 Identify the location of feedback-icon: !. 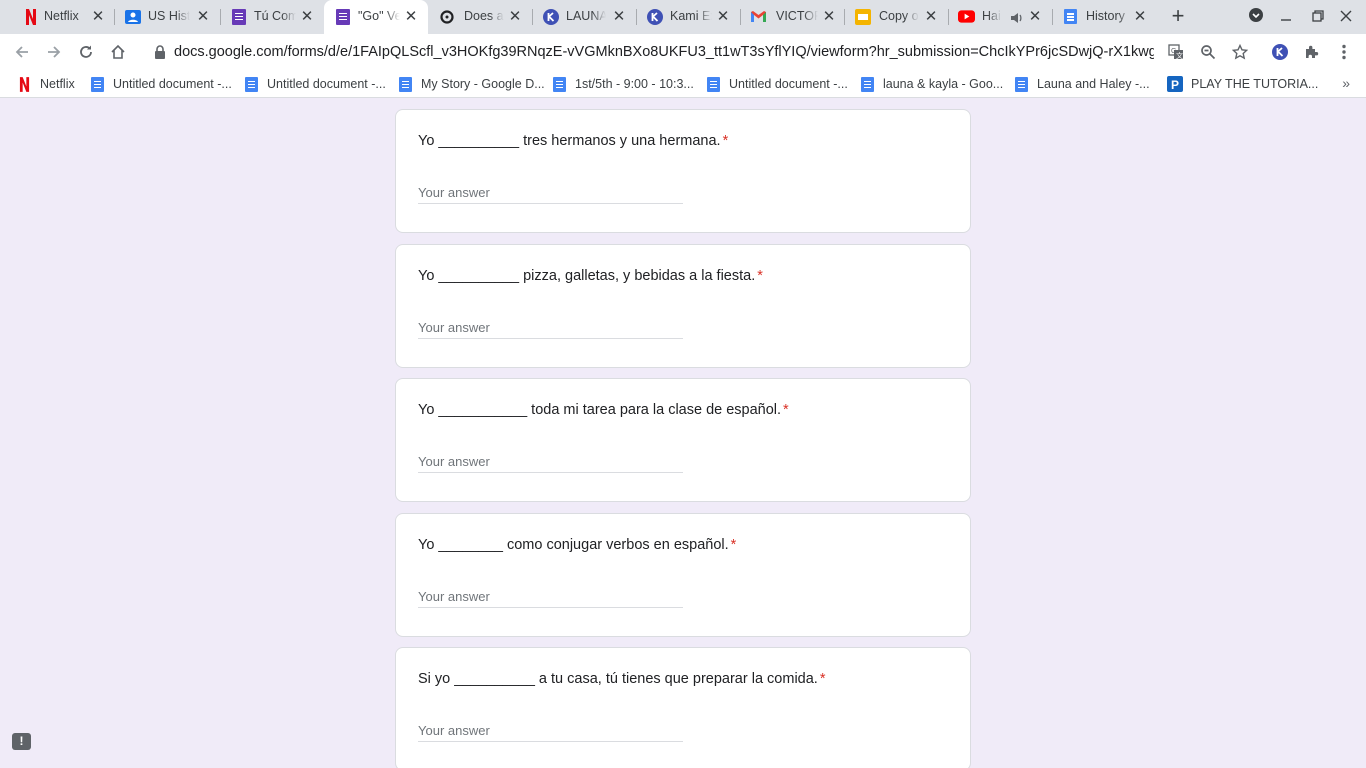
(21, 741).